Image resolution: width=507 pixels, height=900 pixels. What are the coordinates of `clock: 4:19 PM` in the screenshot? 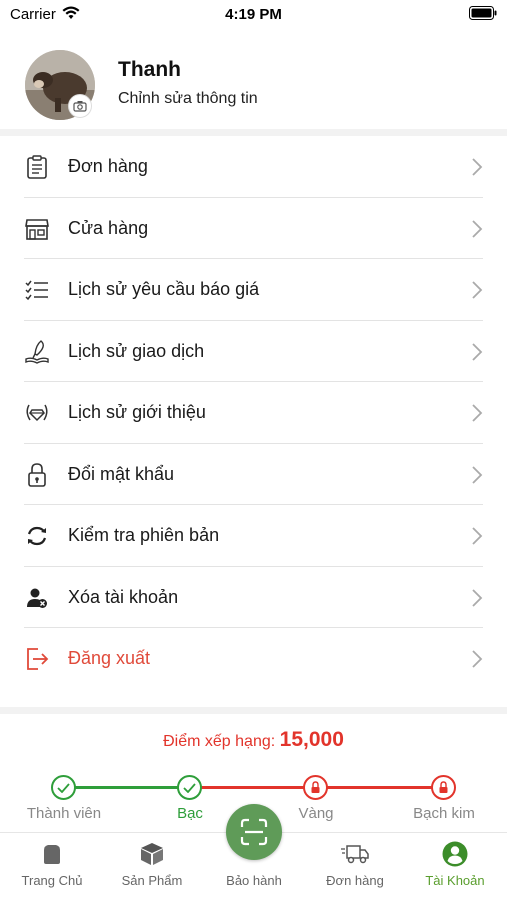 It's located at (253, 14).